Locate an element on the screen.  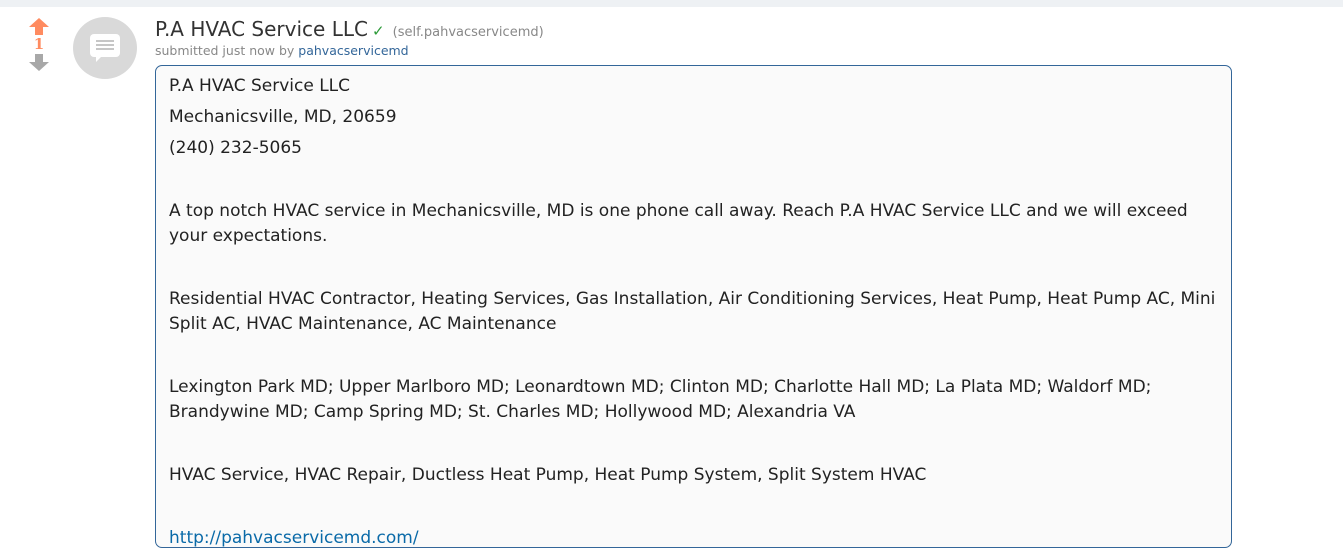
post-tagline: submitted just now by pahvacservicemd is located at coordinates (282, 50).